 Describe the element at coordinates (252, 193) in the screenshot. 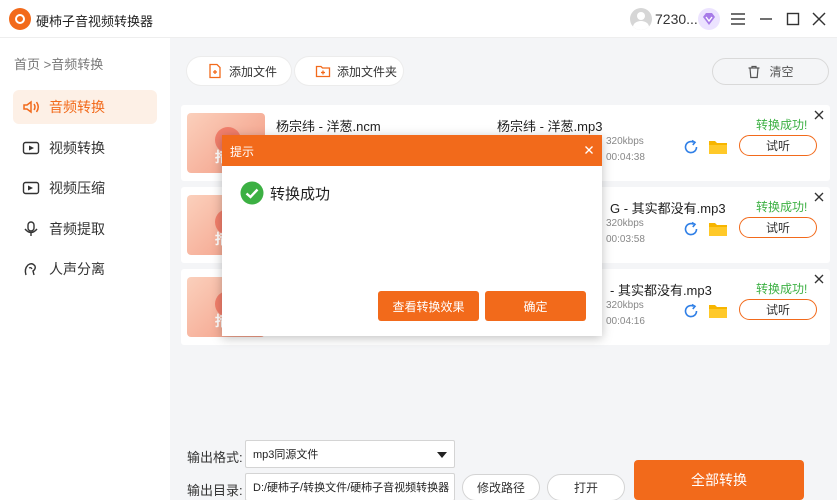

I see `check-circle-icon` at that location.